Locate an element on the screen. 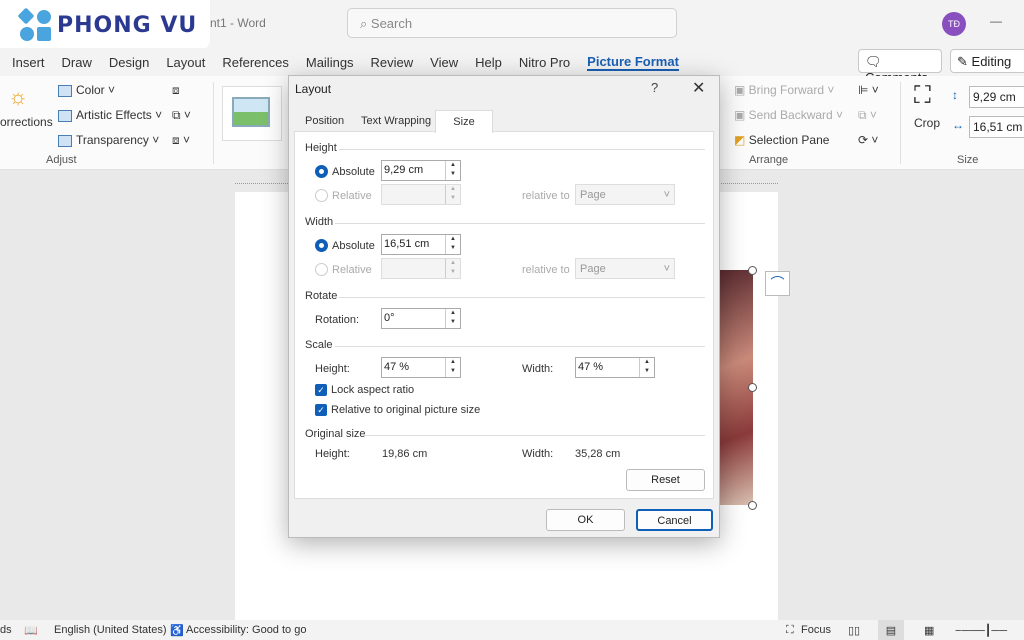 Image resolution: width=1024 pixels, height=640 pixels. change-picture-icon: ⧉ ˅ is located at coordinates (181, 115).